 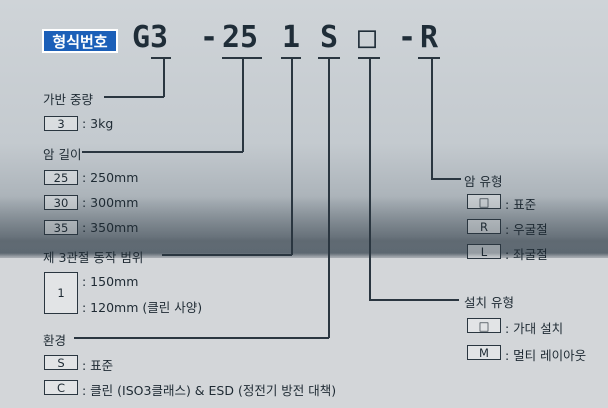 What do you see at coordinates (55, 340) in the screenshot?
I see `env-title: 환경` at bounding box center [55, 340].